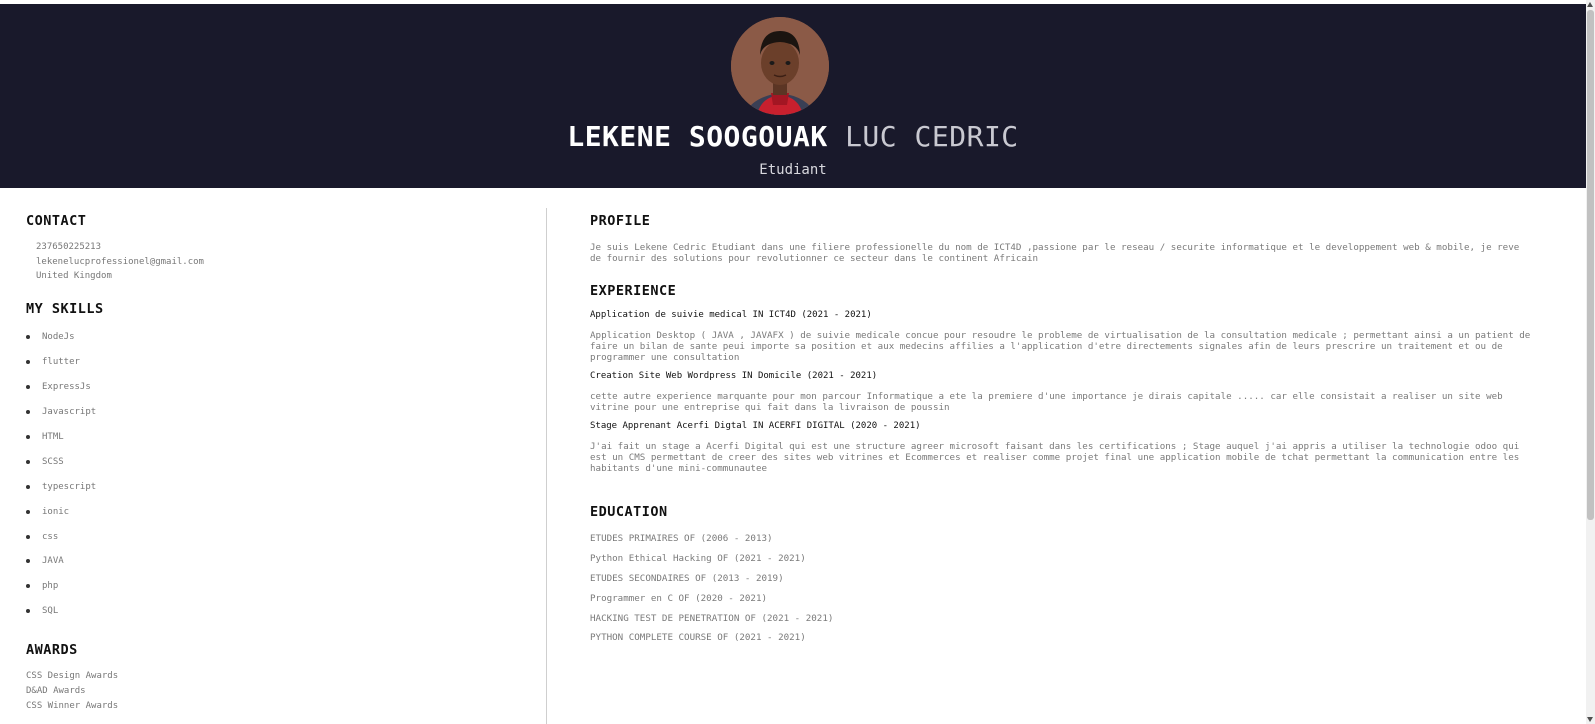 The width and height of the screenshot is (1595, 724). What do you see at coordinates (1590, 4) in the screenshot?
I see `scroll-up-arrow-icon` at bounding box center [1590, 4].